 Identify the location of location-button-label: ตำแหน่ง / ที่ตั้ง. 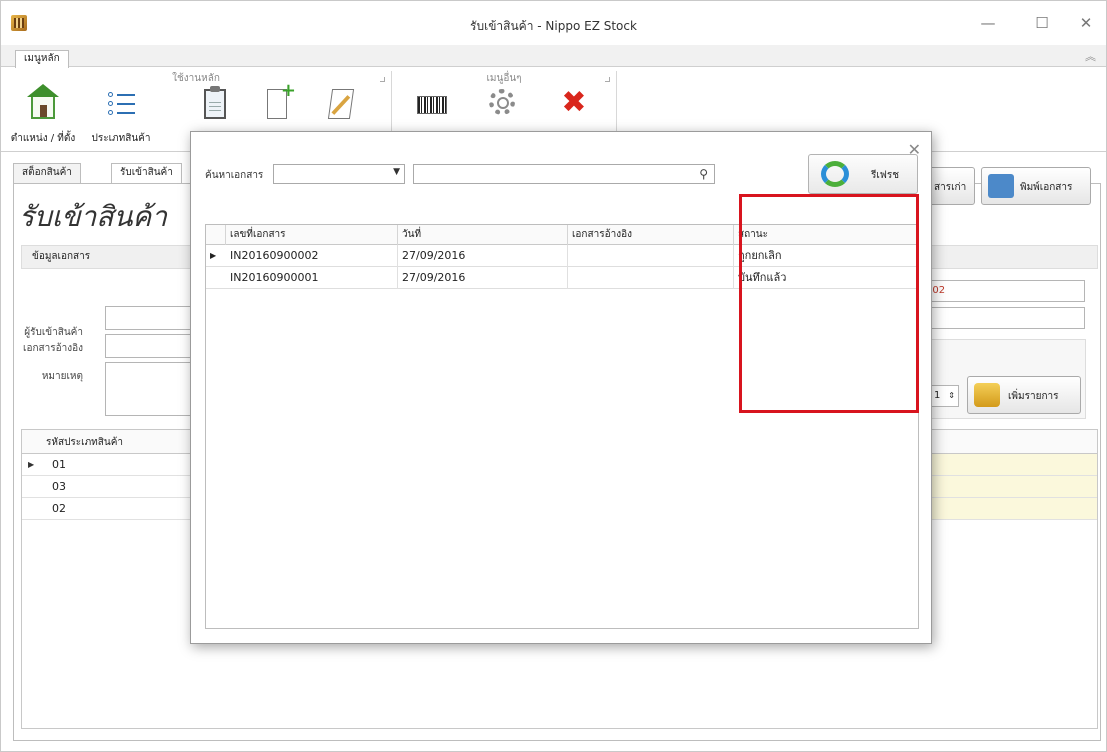
(43, 138).